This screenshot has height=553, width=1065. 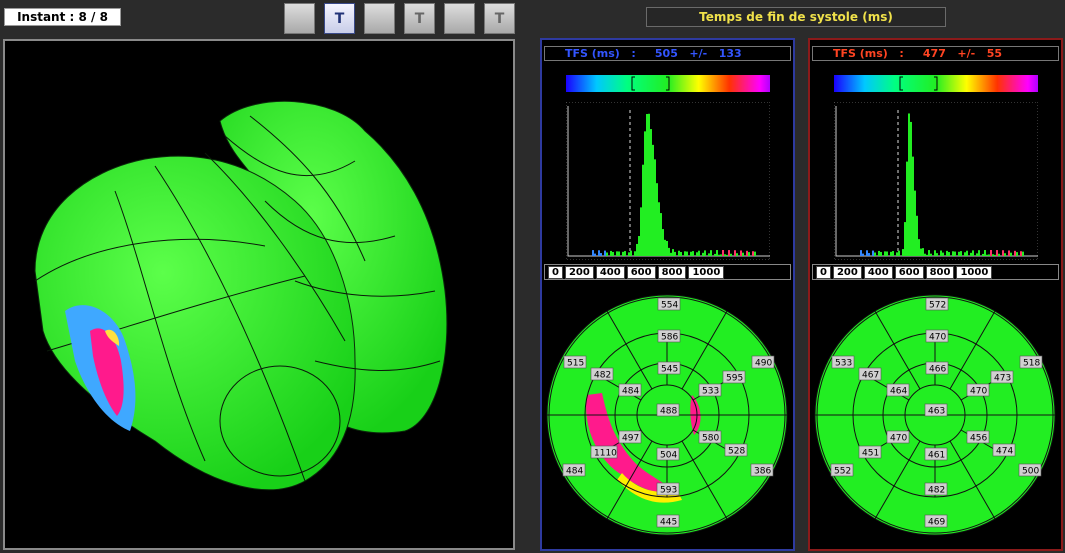 I want to click on svg-text: 464, so click(x=898, y=392).